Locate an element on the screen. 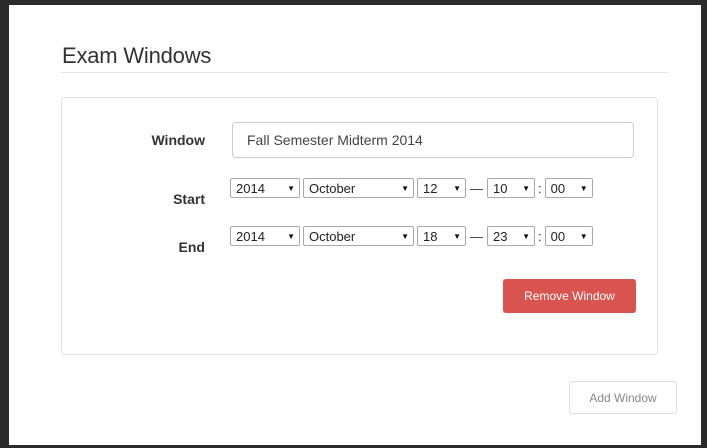 This screenshot has height=448, width=707. end-month-value: October is located at coordinates (332, 236).